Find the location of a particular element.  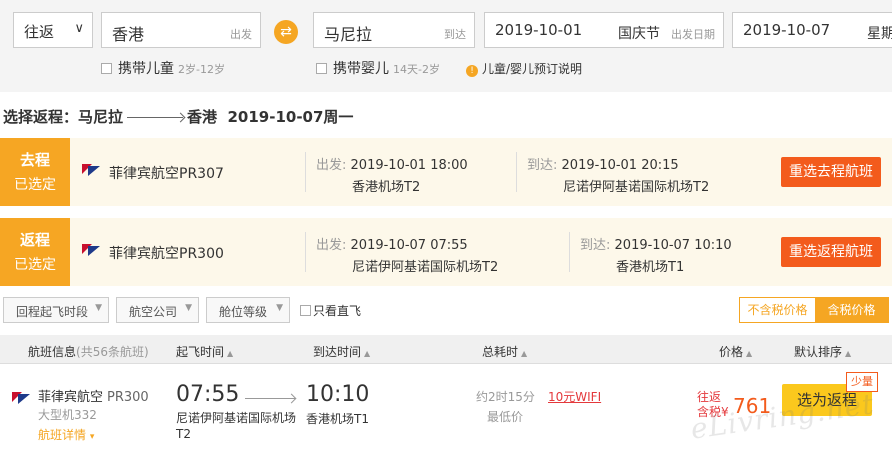

return-arr-time: 到达: 2019-10-07 10:10 is located at coordinates (656, 243).